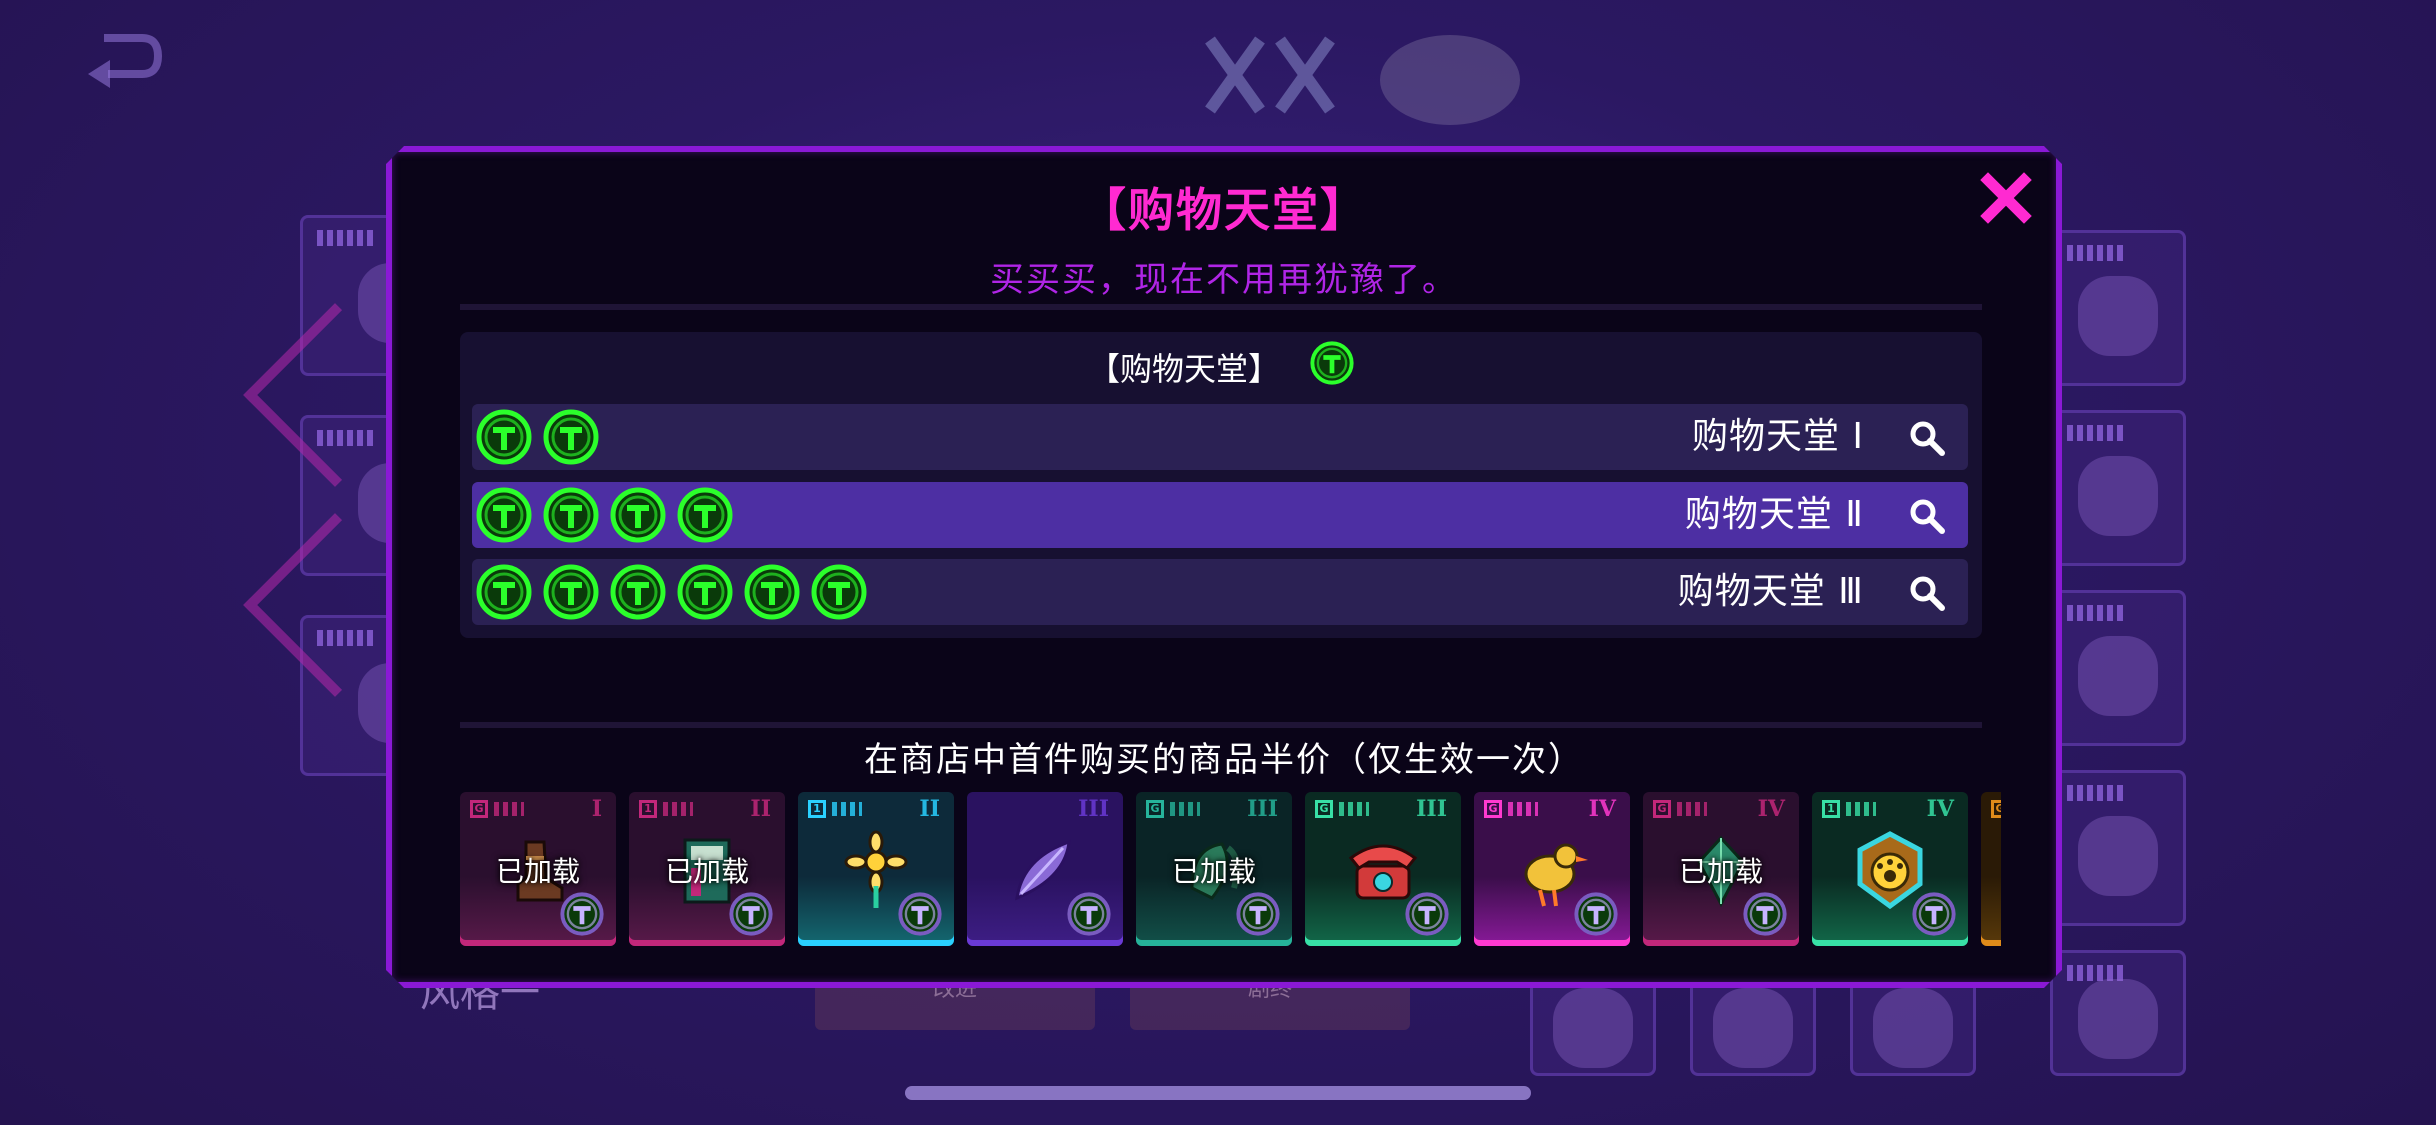 The height and width of the screenshot is (1125, 2436). What do you see at coordinates (1552, 869) in the screenshot?
I see `shop-item-card: G IV` at bounding box center [1552, 869].